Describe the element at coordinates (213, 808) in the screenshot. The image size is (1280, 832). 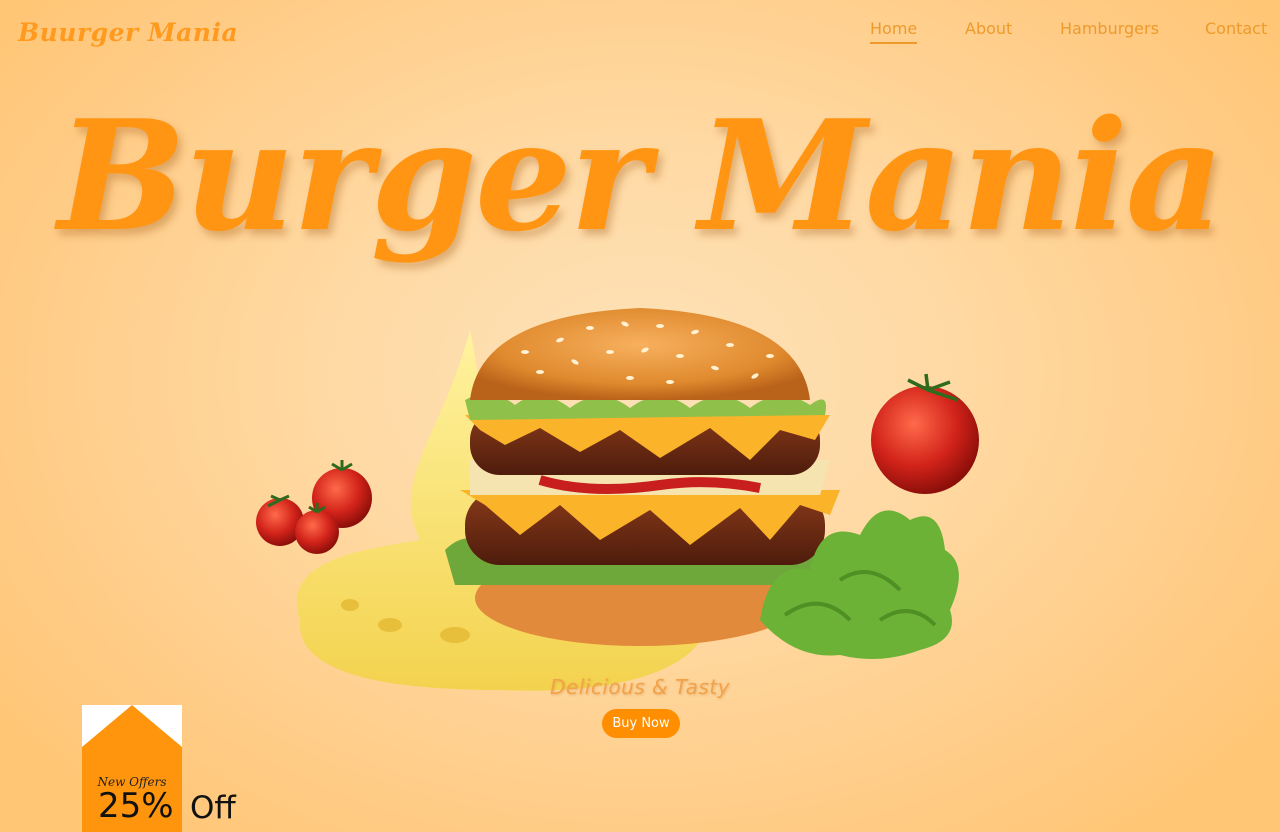
I see `offer-suffix: Off` at that location.